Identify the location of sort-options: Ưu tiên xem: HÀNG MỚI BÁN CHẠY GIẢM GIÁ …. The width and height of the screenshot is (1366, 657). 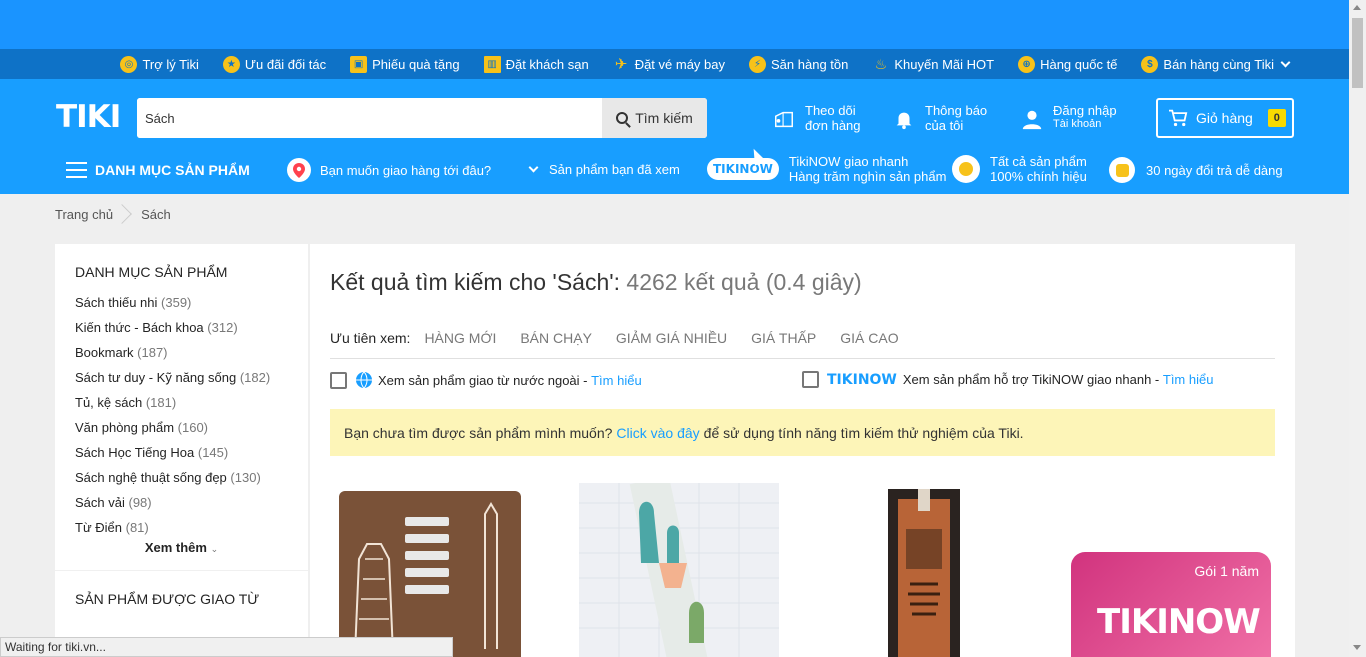
(626, 338).